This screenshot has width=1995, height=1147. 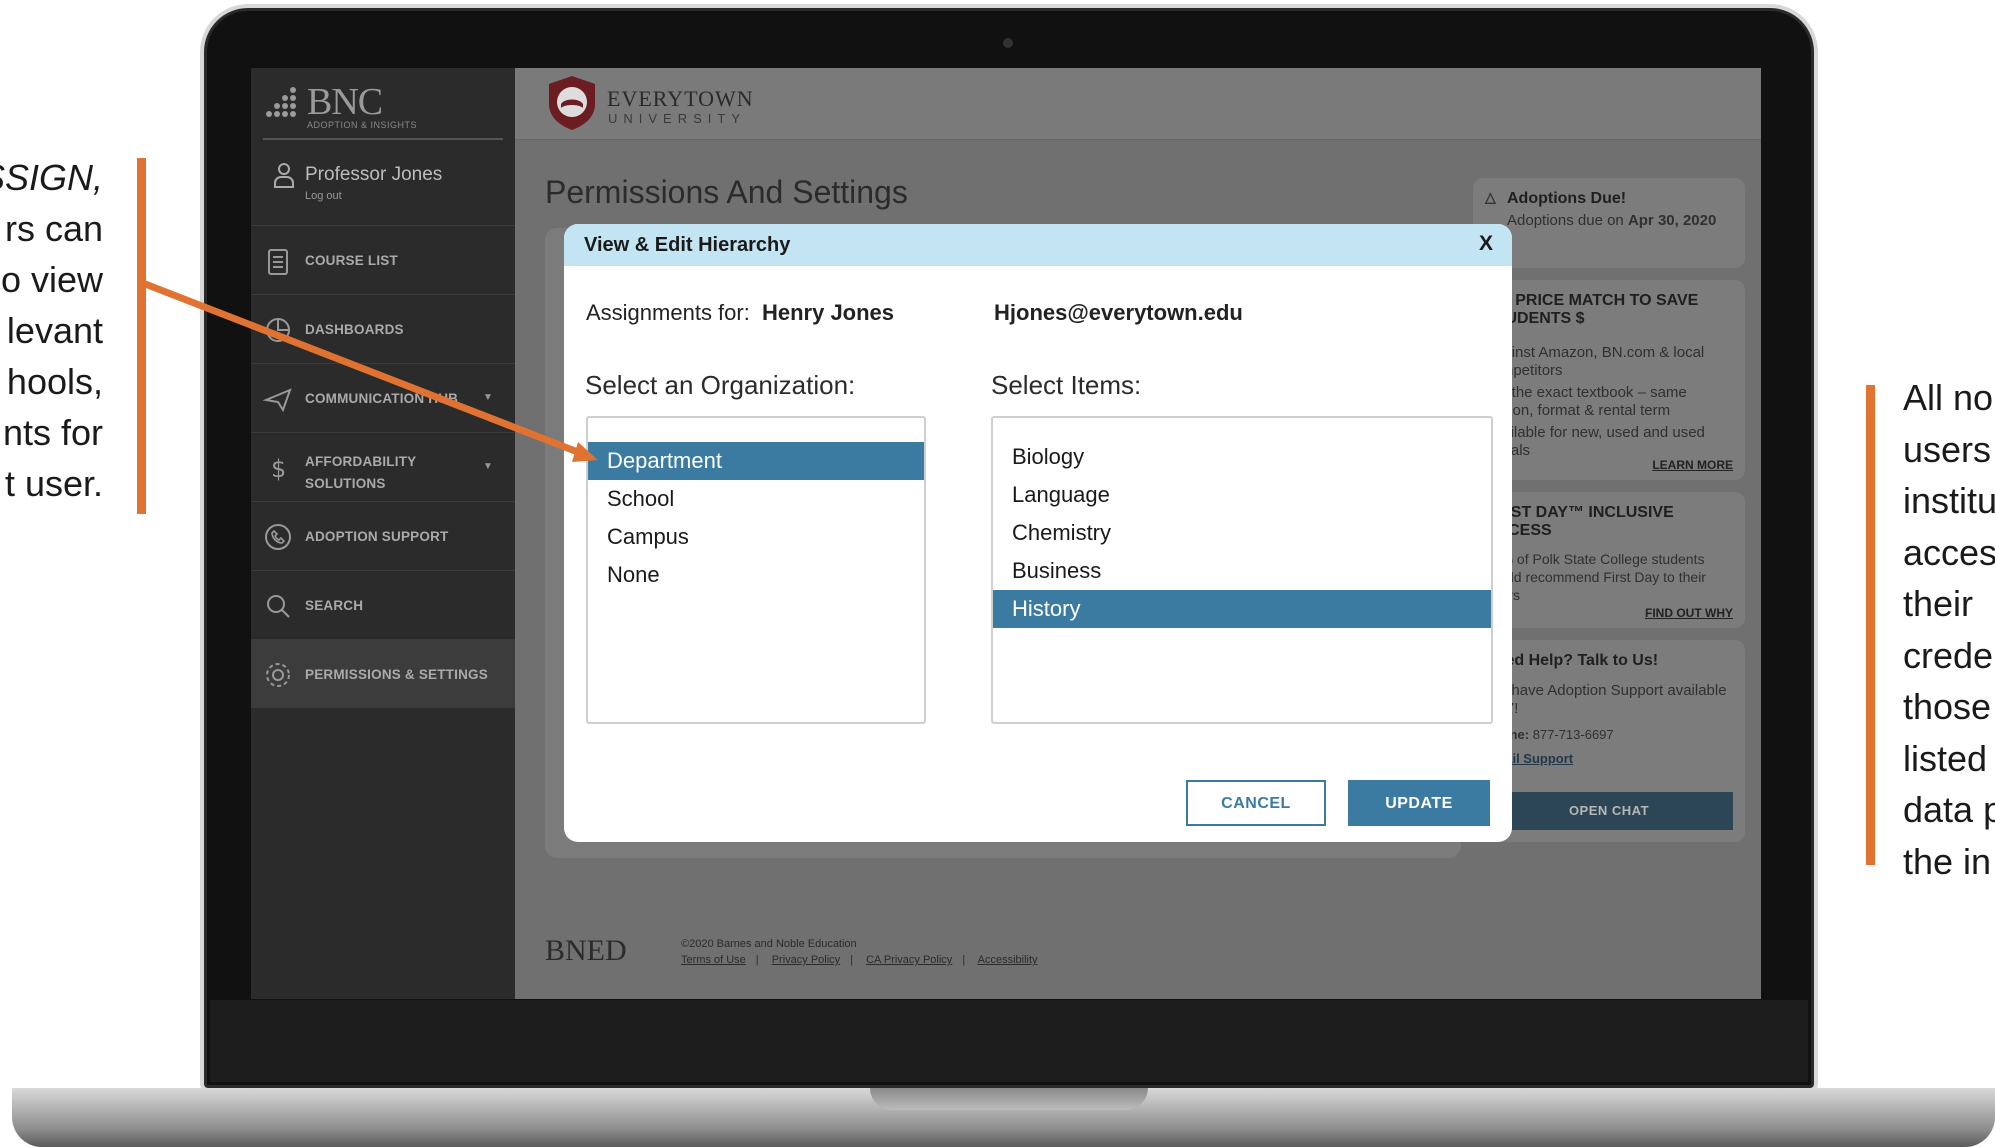 What do you see at coordinates (909, 960) in the screenshot?
I see `ca-privacy-link: CA Privacy Policy` at bounding box center [909, 960].